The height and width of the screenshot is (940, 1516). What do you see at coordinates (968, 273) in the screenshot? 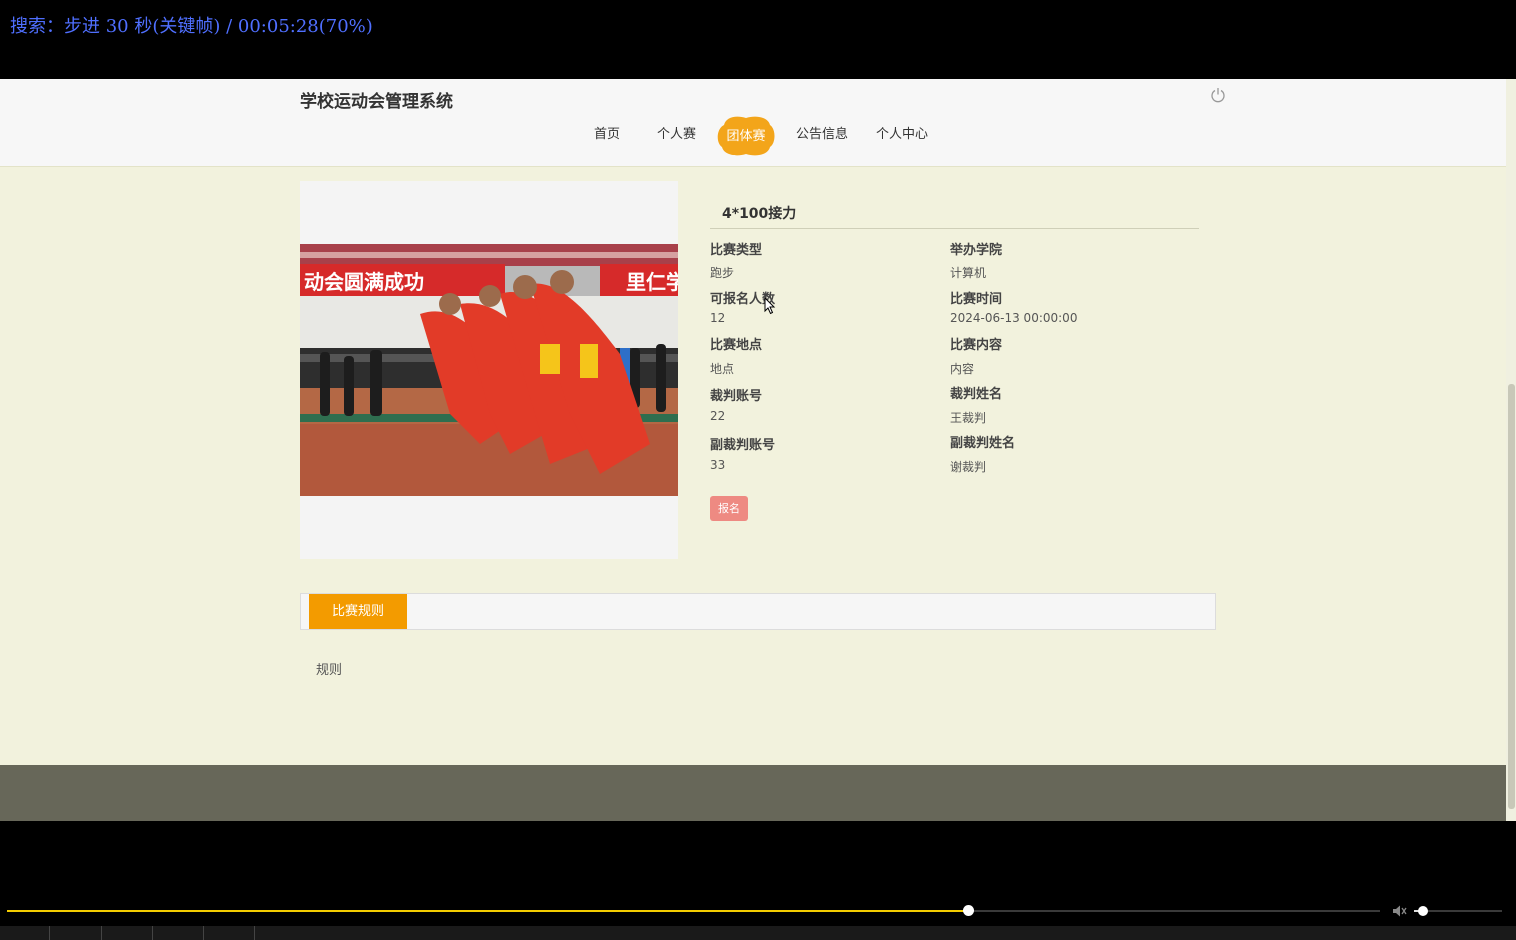
I see `field-value-college: 计算机` at bounding box center [968, 273].